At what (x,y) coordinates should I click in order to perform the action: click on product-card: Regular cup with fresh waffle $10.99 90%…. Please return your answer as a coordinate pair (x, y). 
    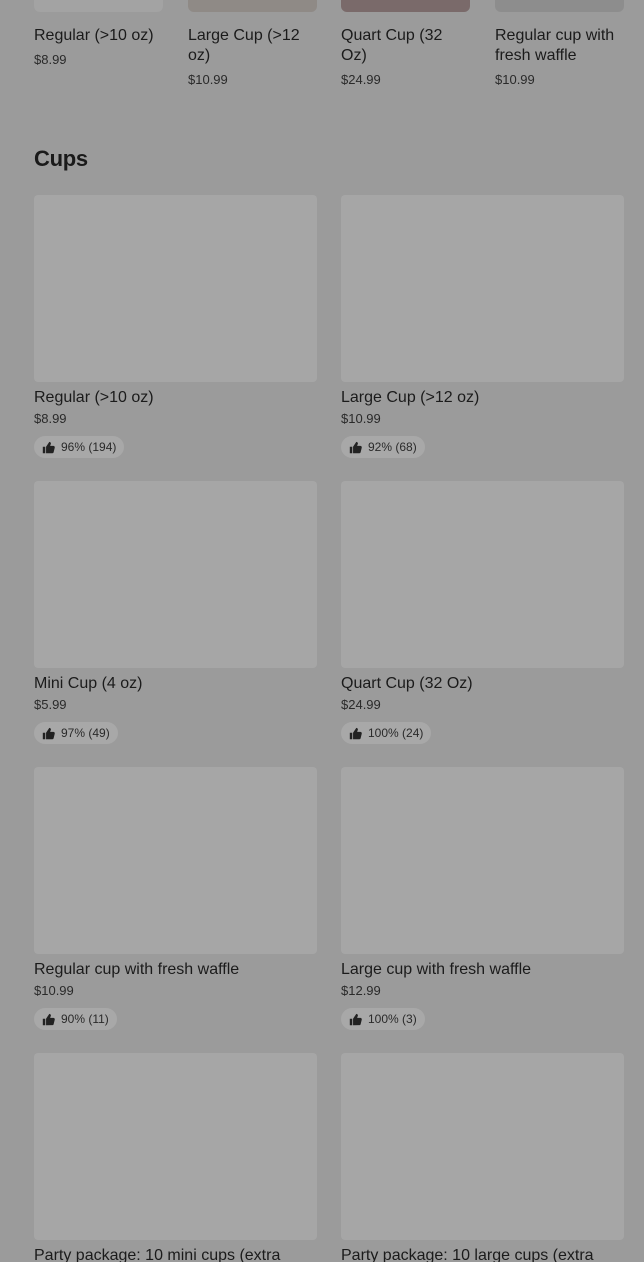
    Looking at the image, I should click on (175, 899).